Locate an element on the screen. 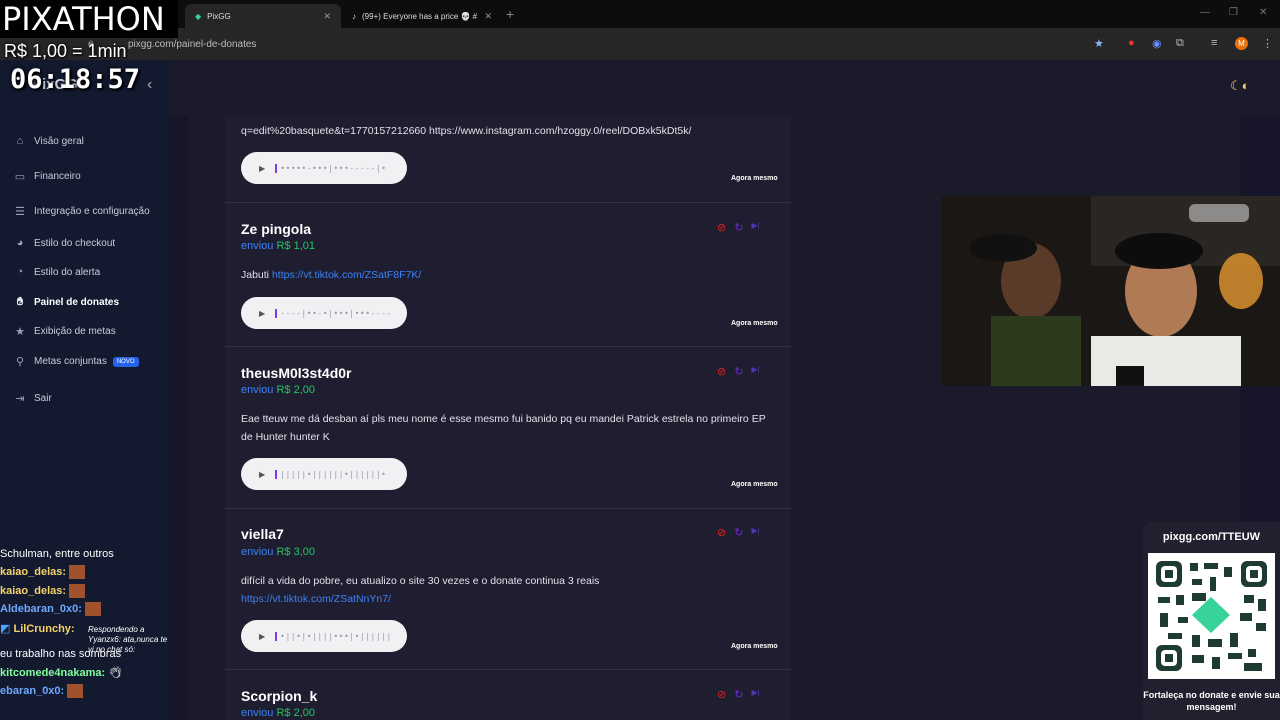 Image resolution: width=1280 pixels, height=720 pixels. sidebar-item-exibicao-metas: ★ Exibição de metas is located at coordinates (65, 331).